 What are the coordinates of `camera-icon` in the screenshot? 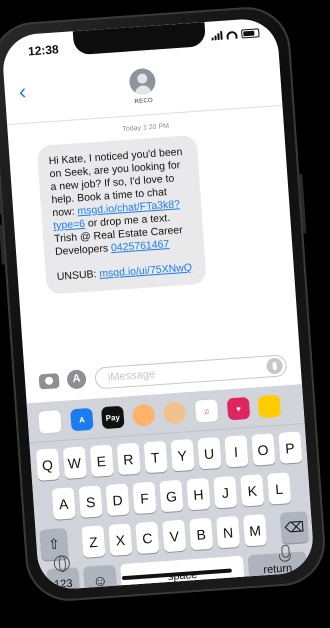 It's located at (49, 381).